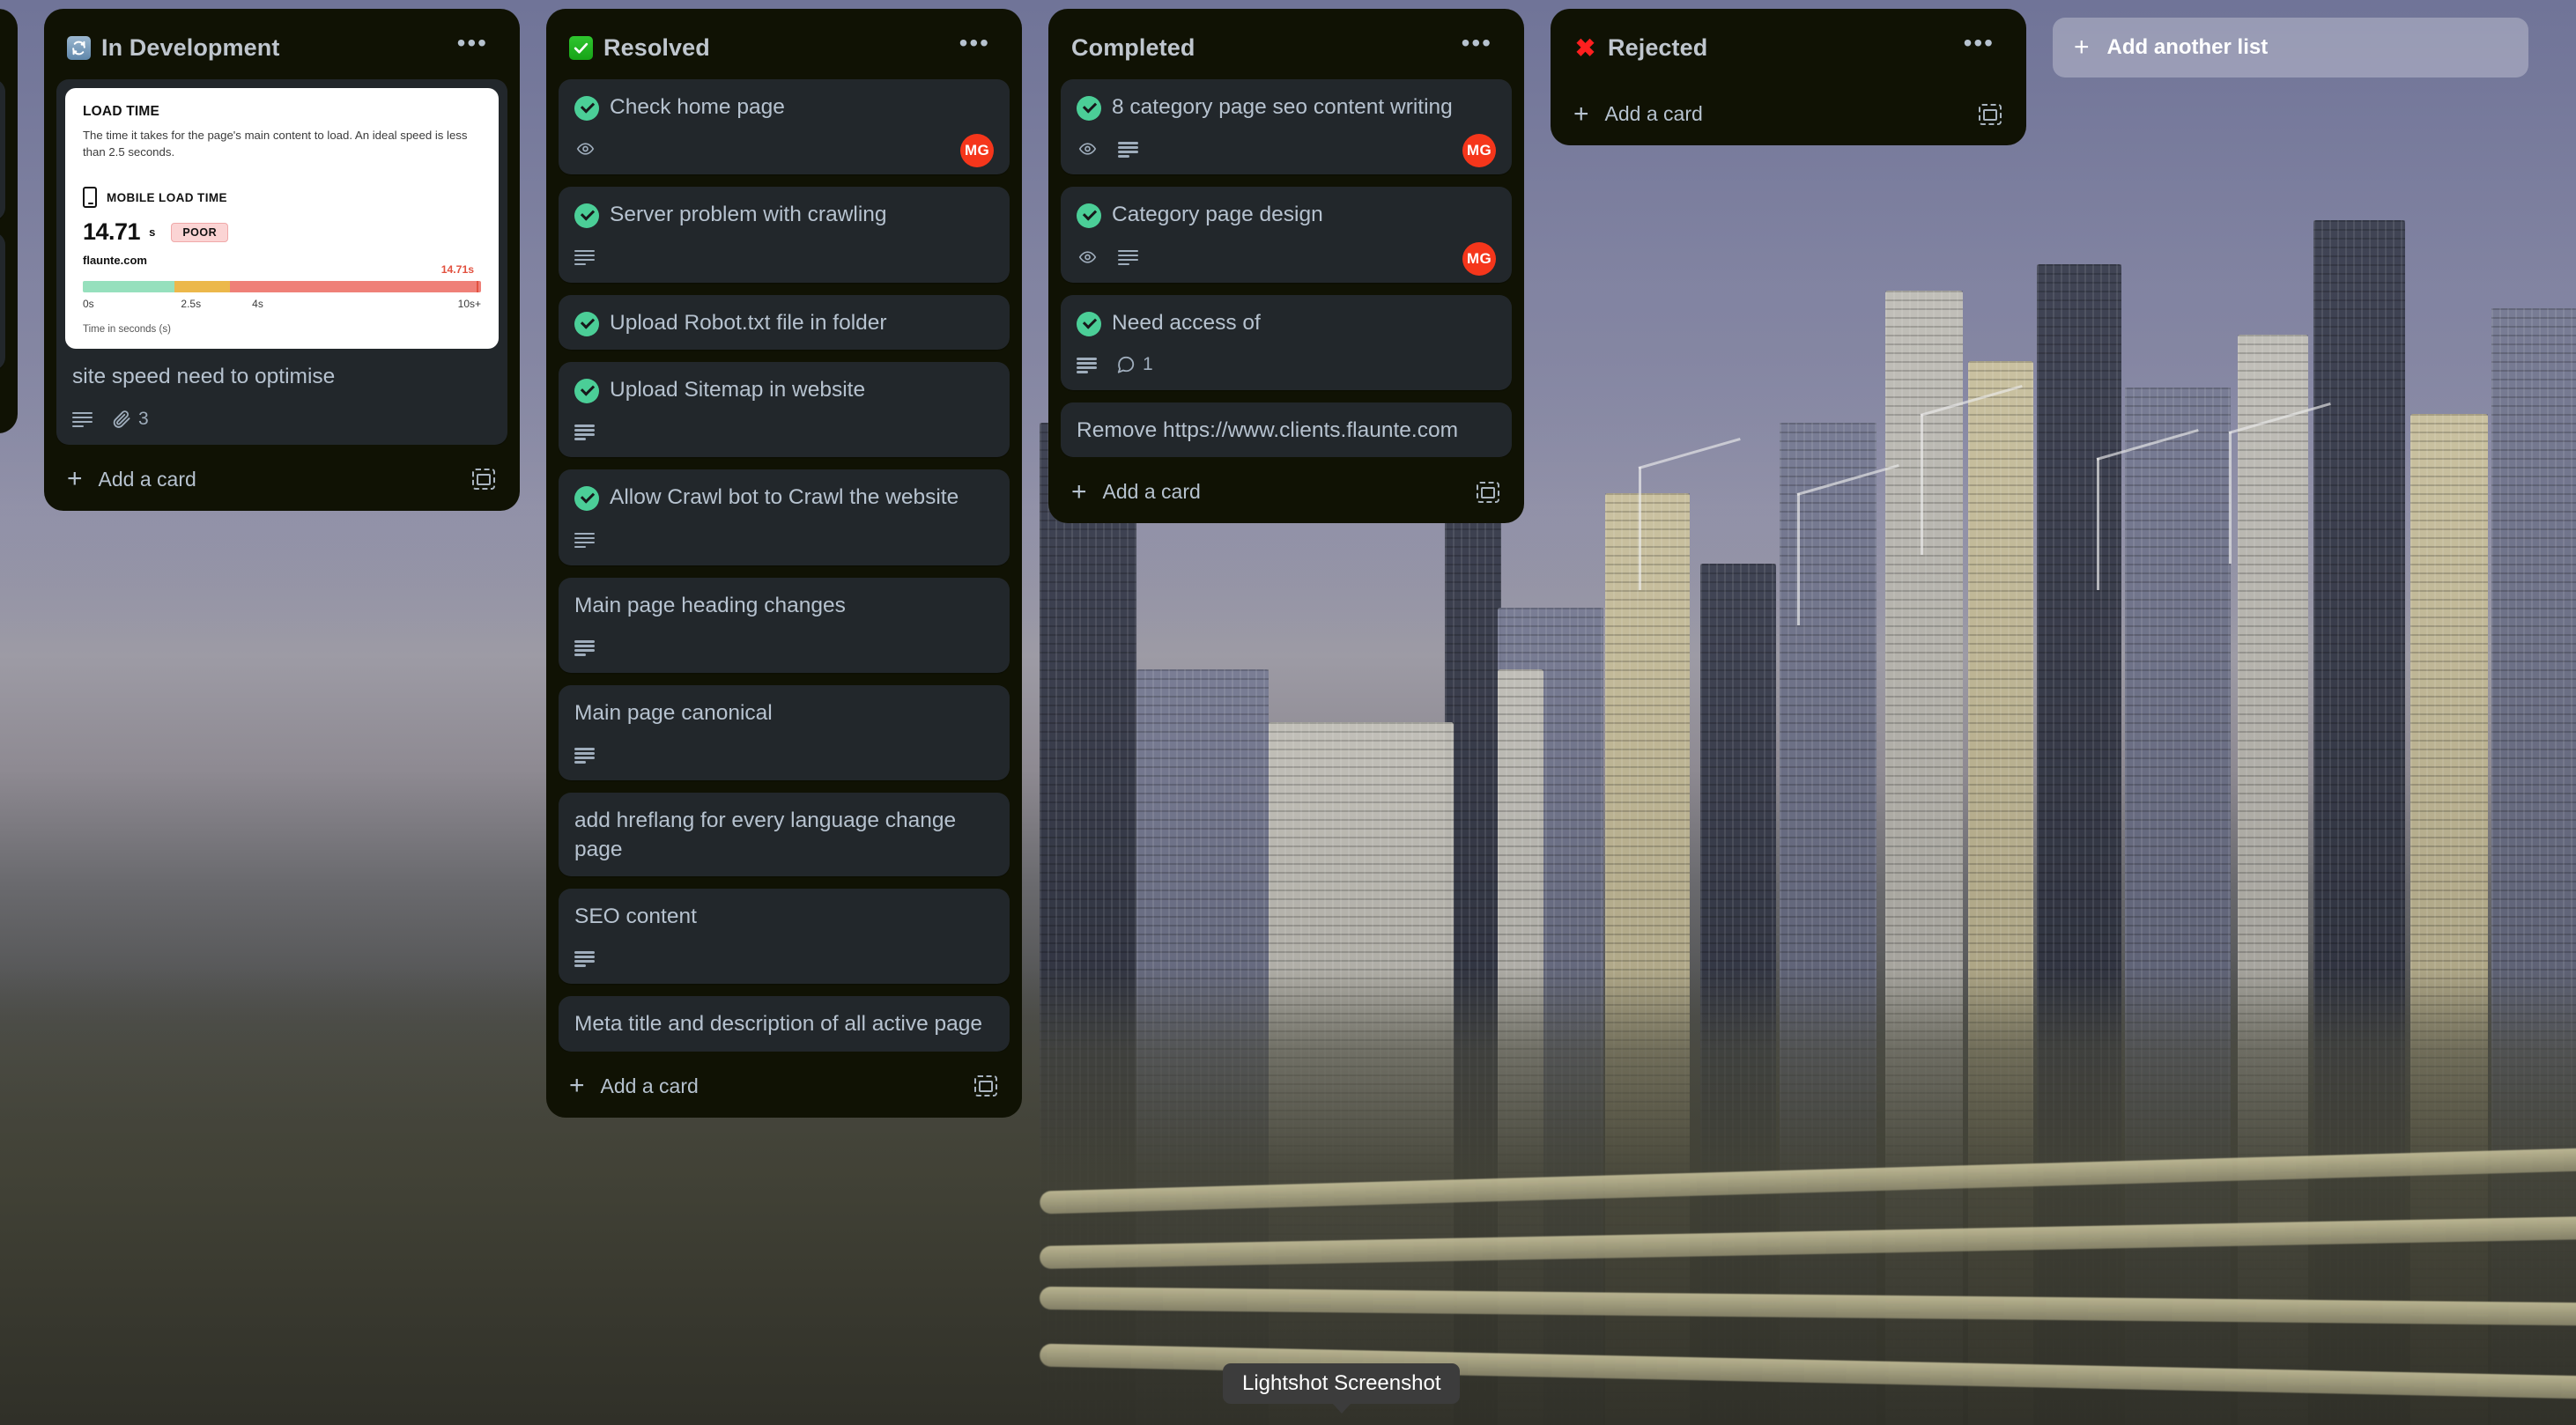 Image resolution: width=2576 pixels, height=1425 pixels. I want to click on list-title: ✖ Rejected, so click(1641, 48).